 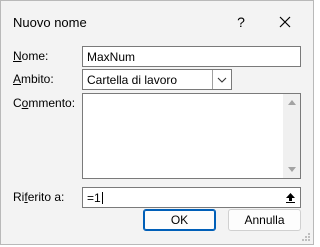 I want to click on scope-dropdown-button, so click(x=221, y=79).